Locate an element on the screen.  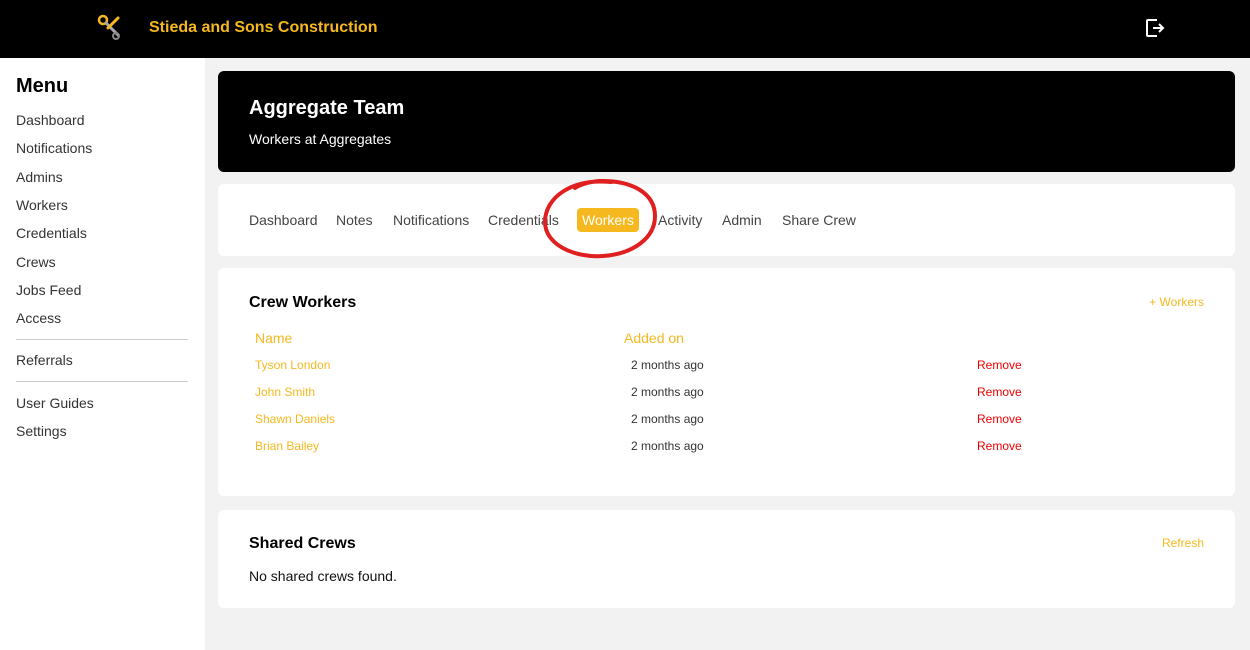
sidebar-item-access: Access is located at coordinates (38, 318).